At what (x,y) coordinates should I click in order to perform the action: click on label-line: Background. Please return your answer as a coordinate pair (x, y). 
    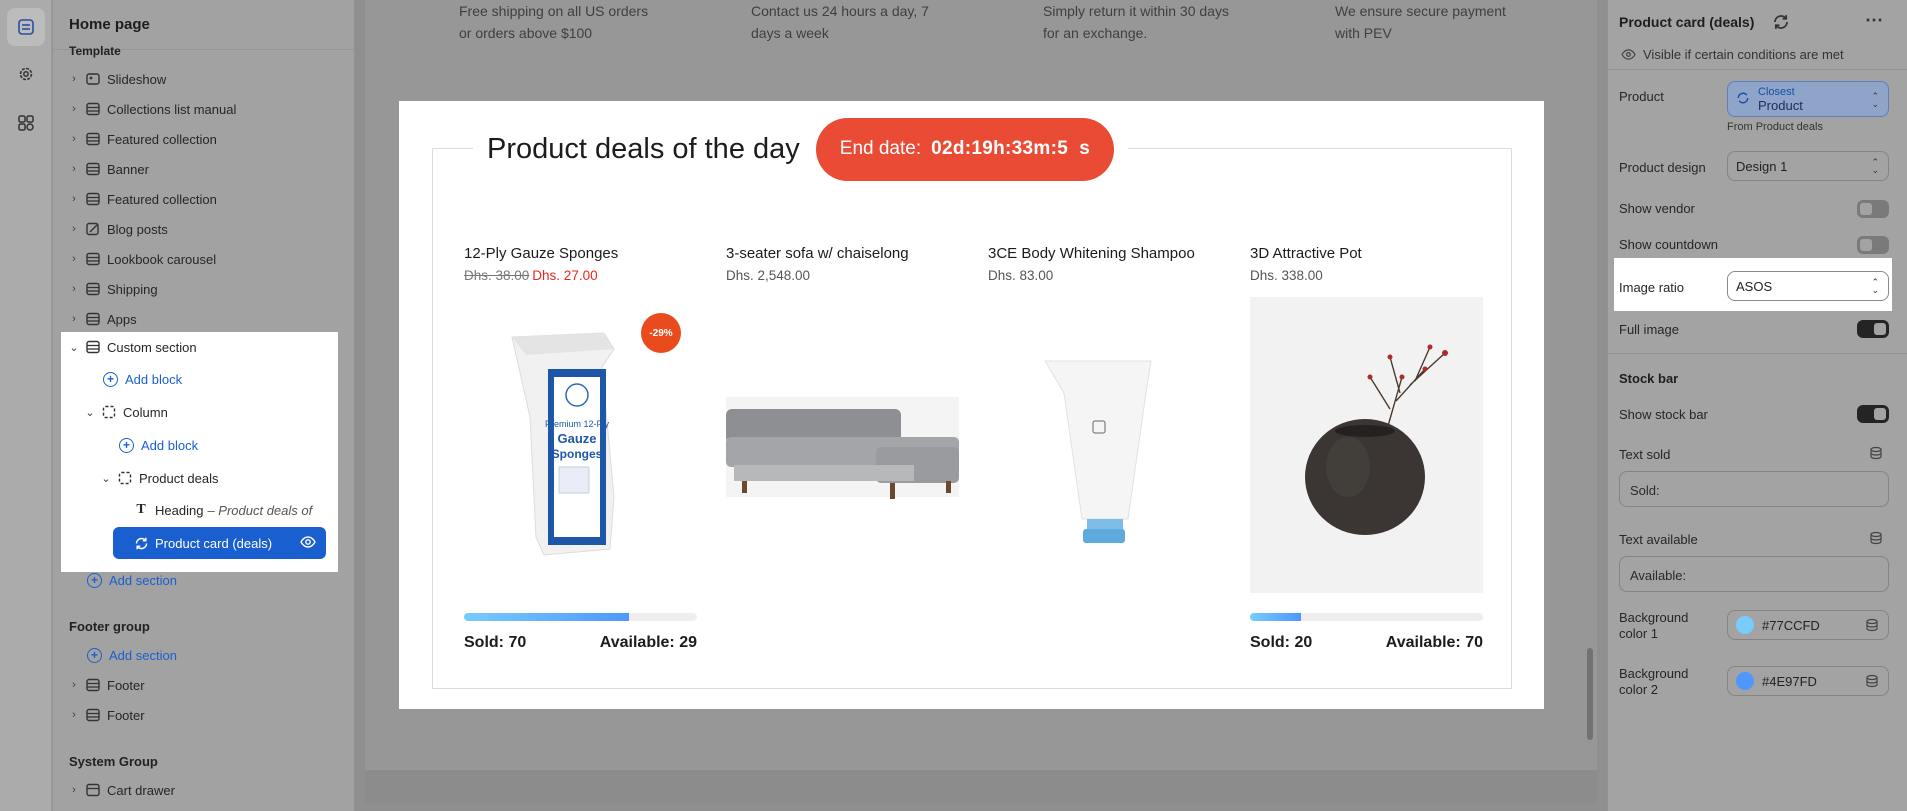
    Looking at the image, I should click on (1654, 673).